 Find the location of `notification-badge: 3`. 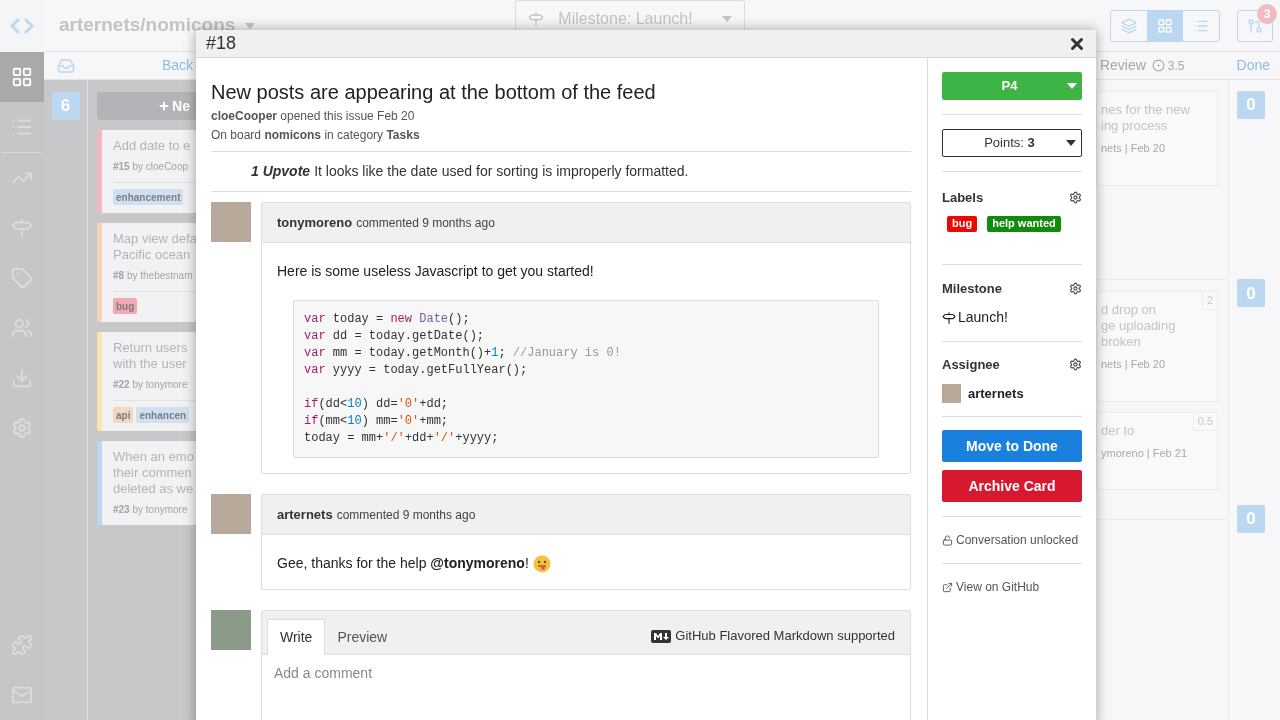

notification-badge: 3 is located at coordinates (1267, 13).